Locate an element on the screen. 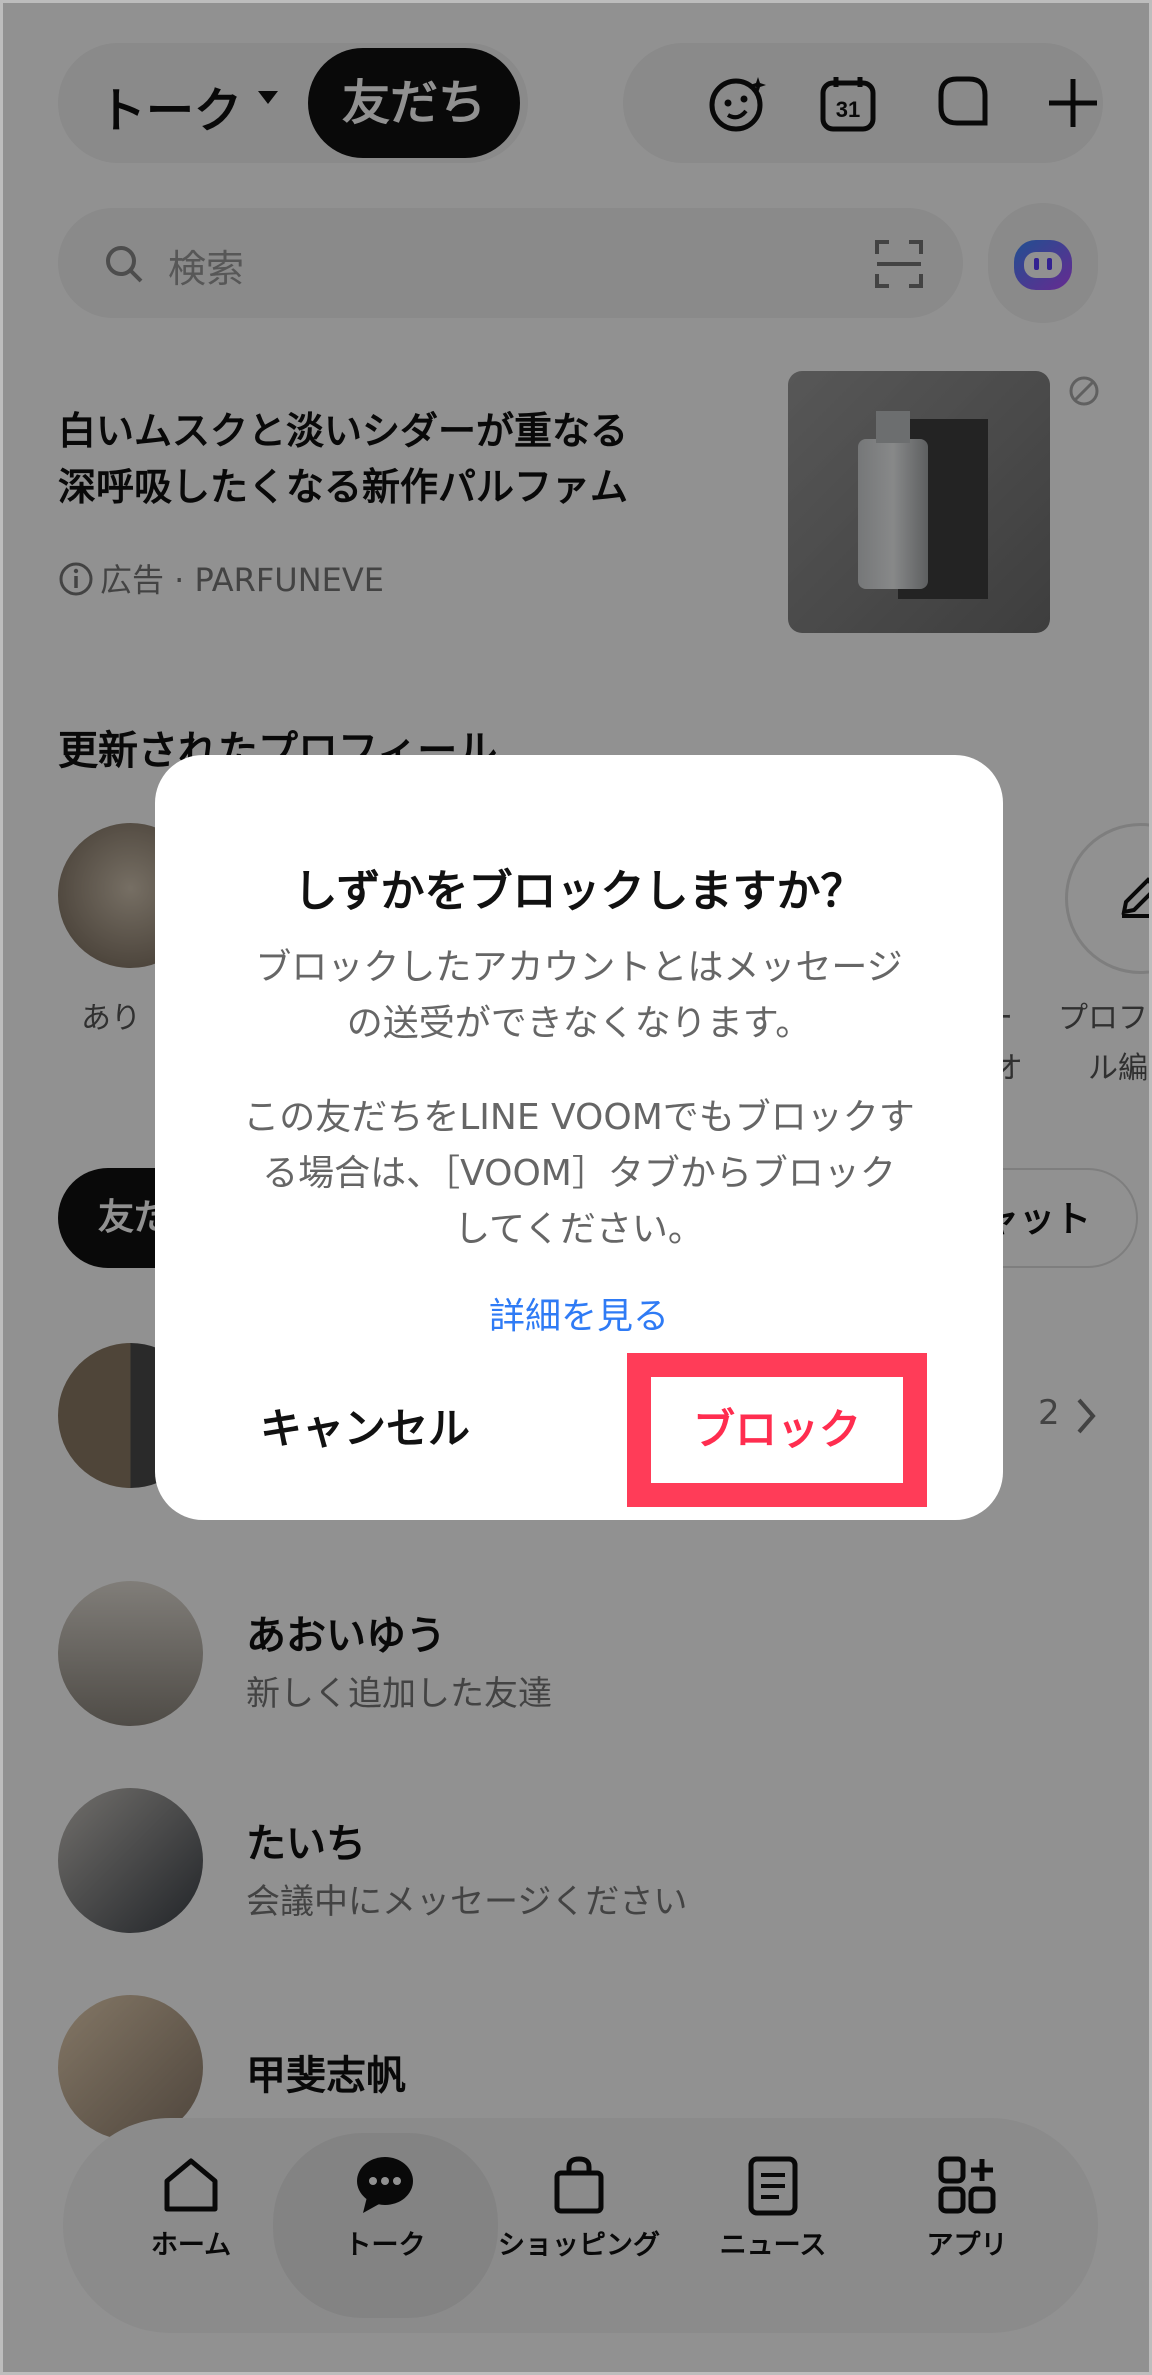  dialog-title: しずかをブロックしますか？ is located at coordinates (579, 891).